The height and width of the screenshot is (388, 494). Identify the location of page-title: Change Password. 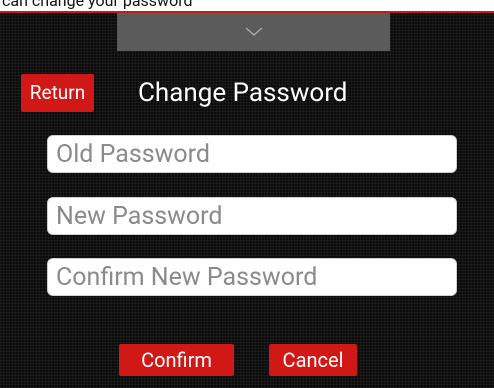
(243, 93).